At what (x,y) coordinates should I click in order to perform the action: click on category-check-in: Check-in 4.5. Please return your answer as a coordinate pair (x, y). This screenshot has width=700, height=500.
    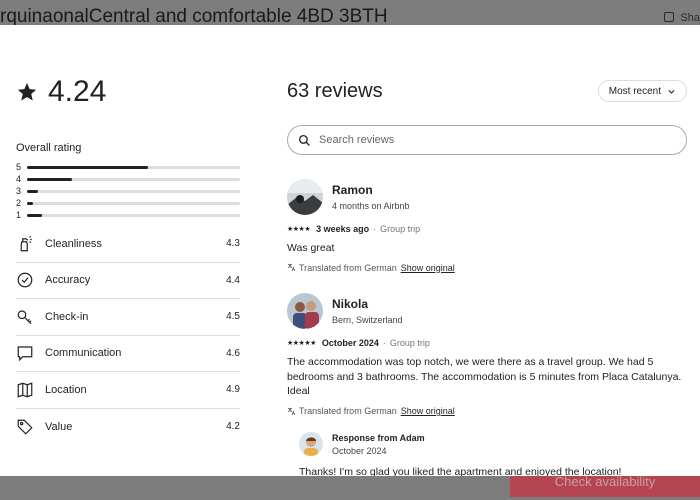
    Looking at the image, I should click on (128, 317).